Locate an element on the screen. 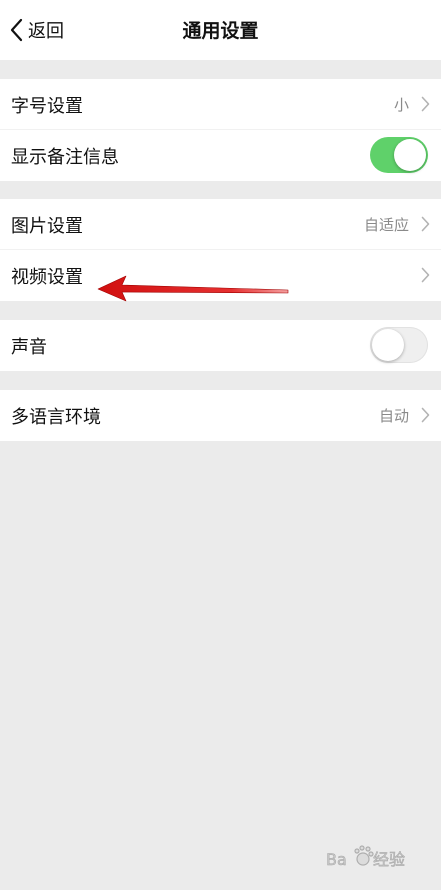  back-button: 返回 is located at coordinates (36, 30).